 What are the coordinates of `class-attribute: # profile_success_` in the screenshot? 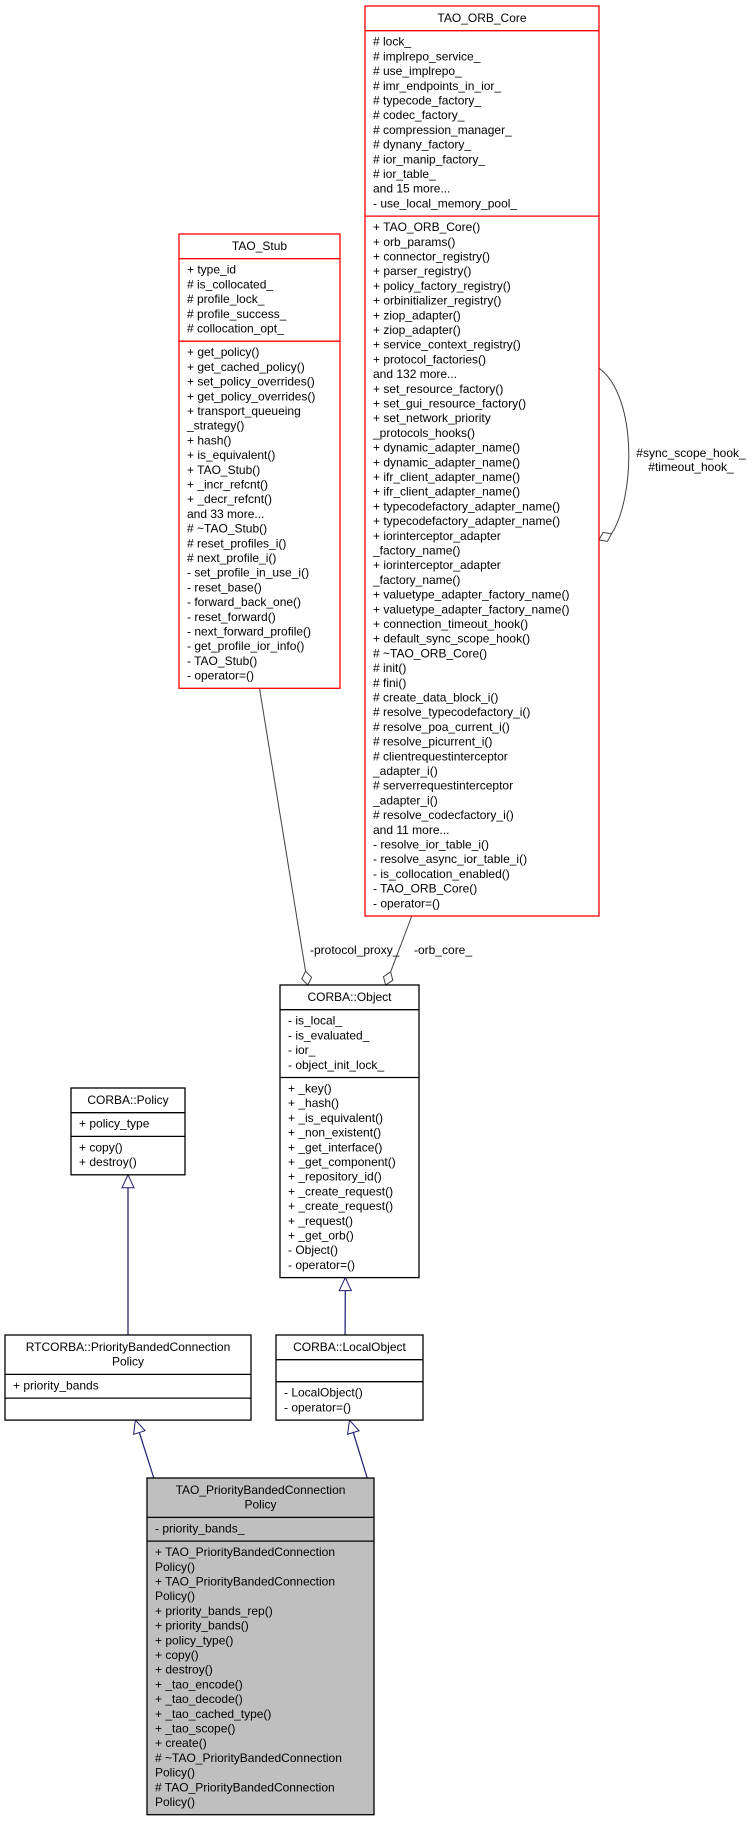 It's located at (237, 314).